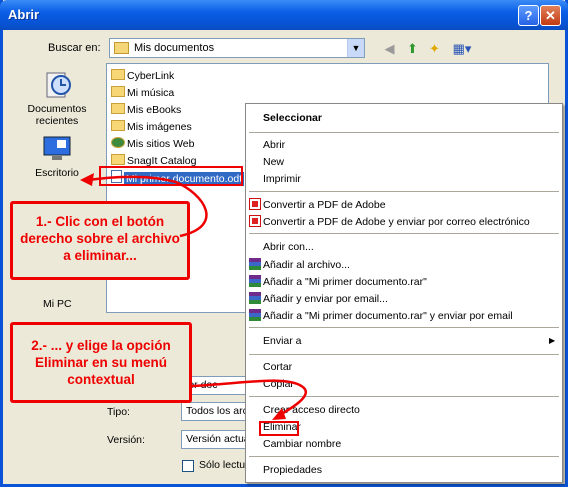 The image size is (568, 487). What do you see at coordinates (249, 398) in the screenshot?
I see `arrow-to-delete` at bounding box center [249, 398].